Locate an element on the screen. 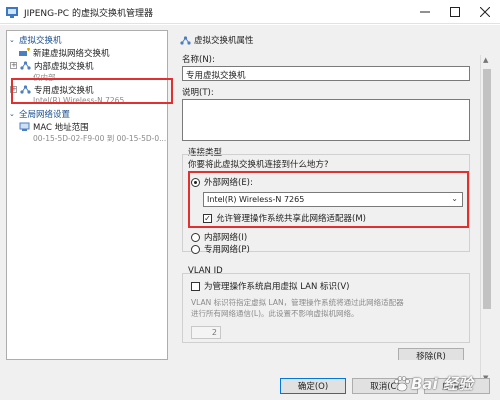  section-global-network: ⌄ 全局网络设置 is located at coordinates (40, 114).